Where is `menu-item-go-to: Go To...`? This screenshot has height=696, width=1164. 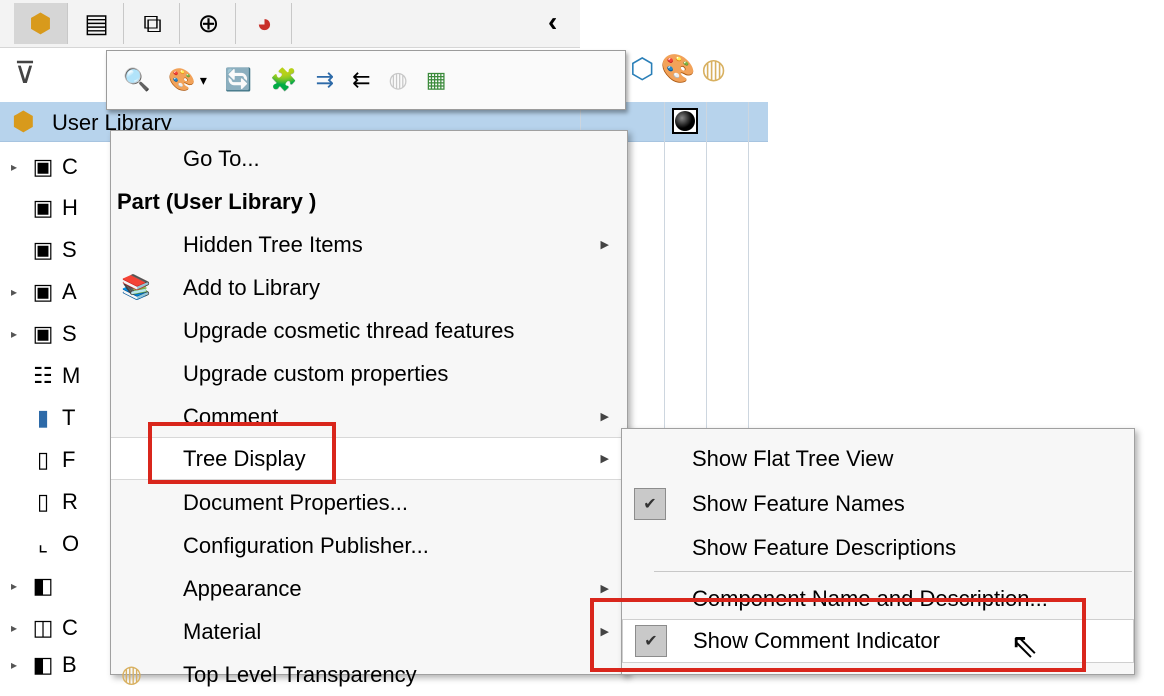
menu-item-go-to: Go To... is located at coordinates (369, 158).